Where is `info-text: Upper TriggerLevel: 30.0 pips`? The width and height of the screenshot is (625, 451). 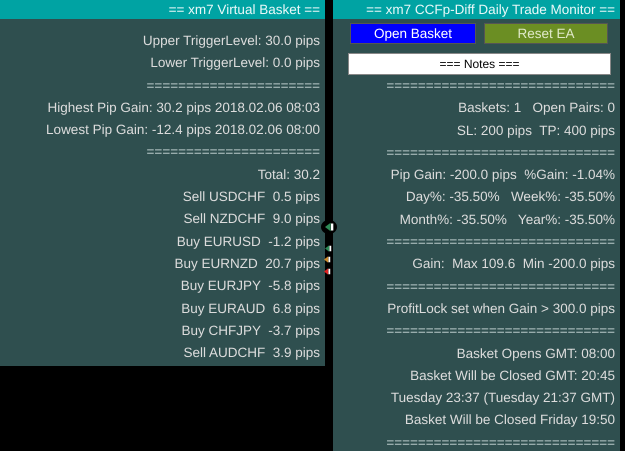 info-text: Upper TriggerLevel: 30.0 pips is located at coordinates (231, 41).